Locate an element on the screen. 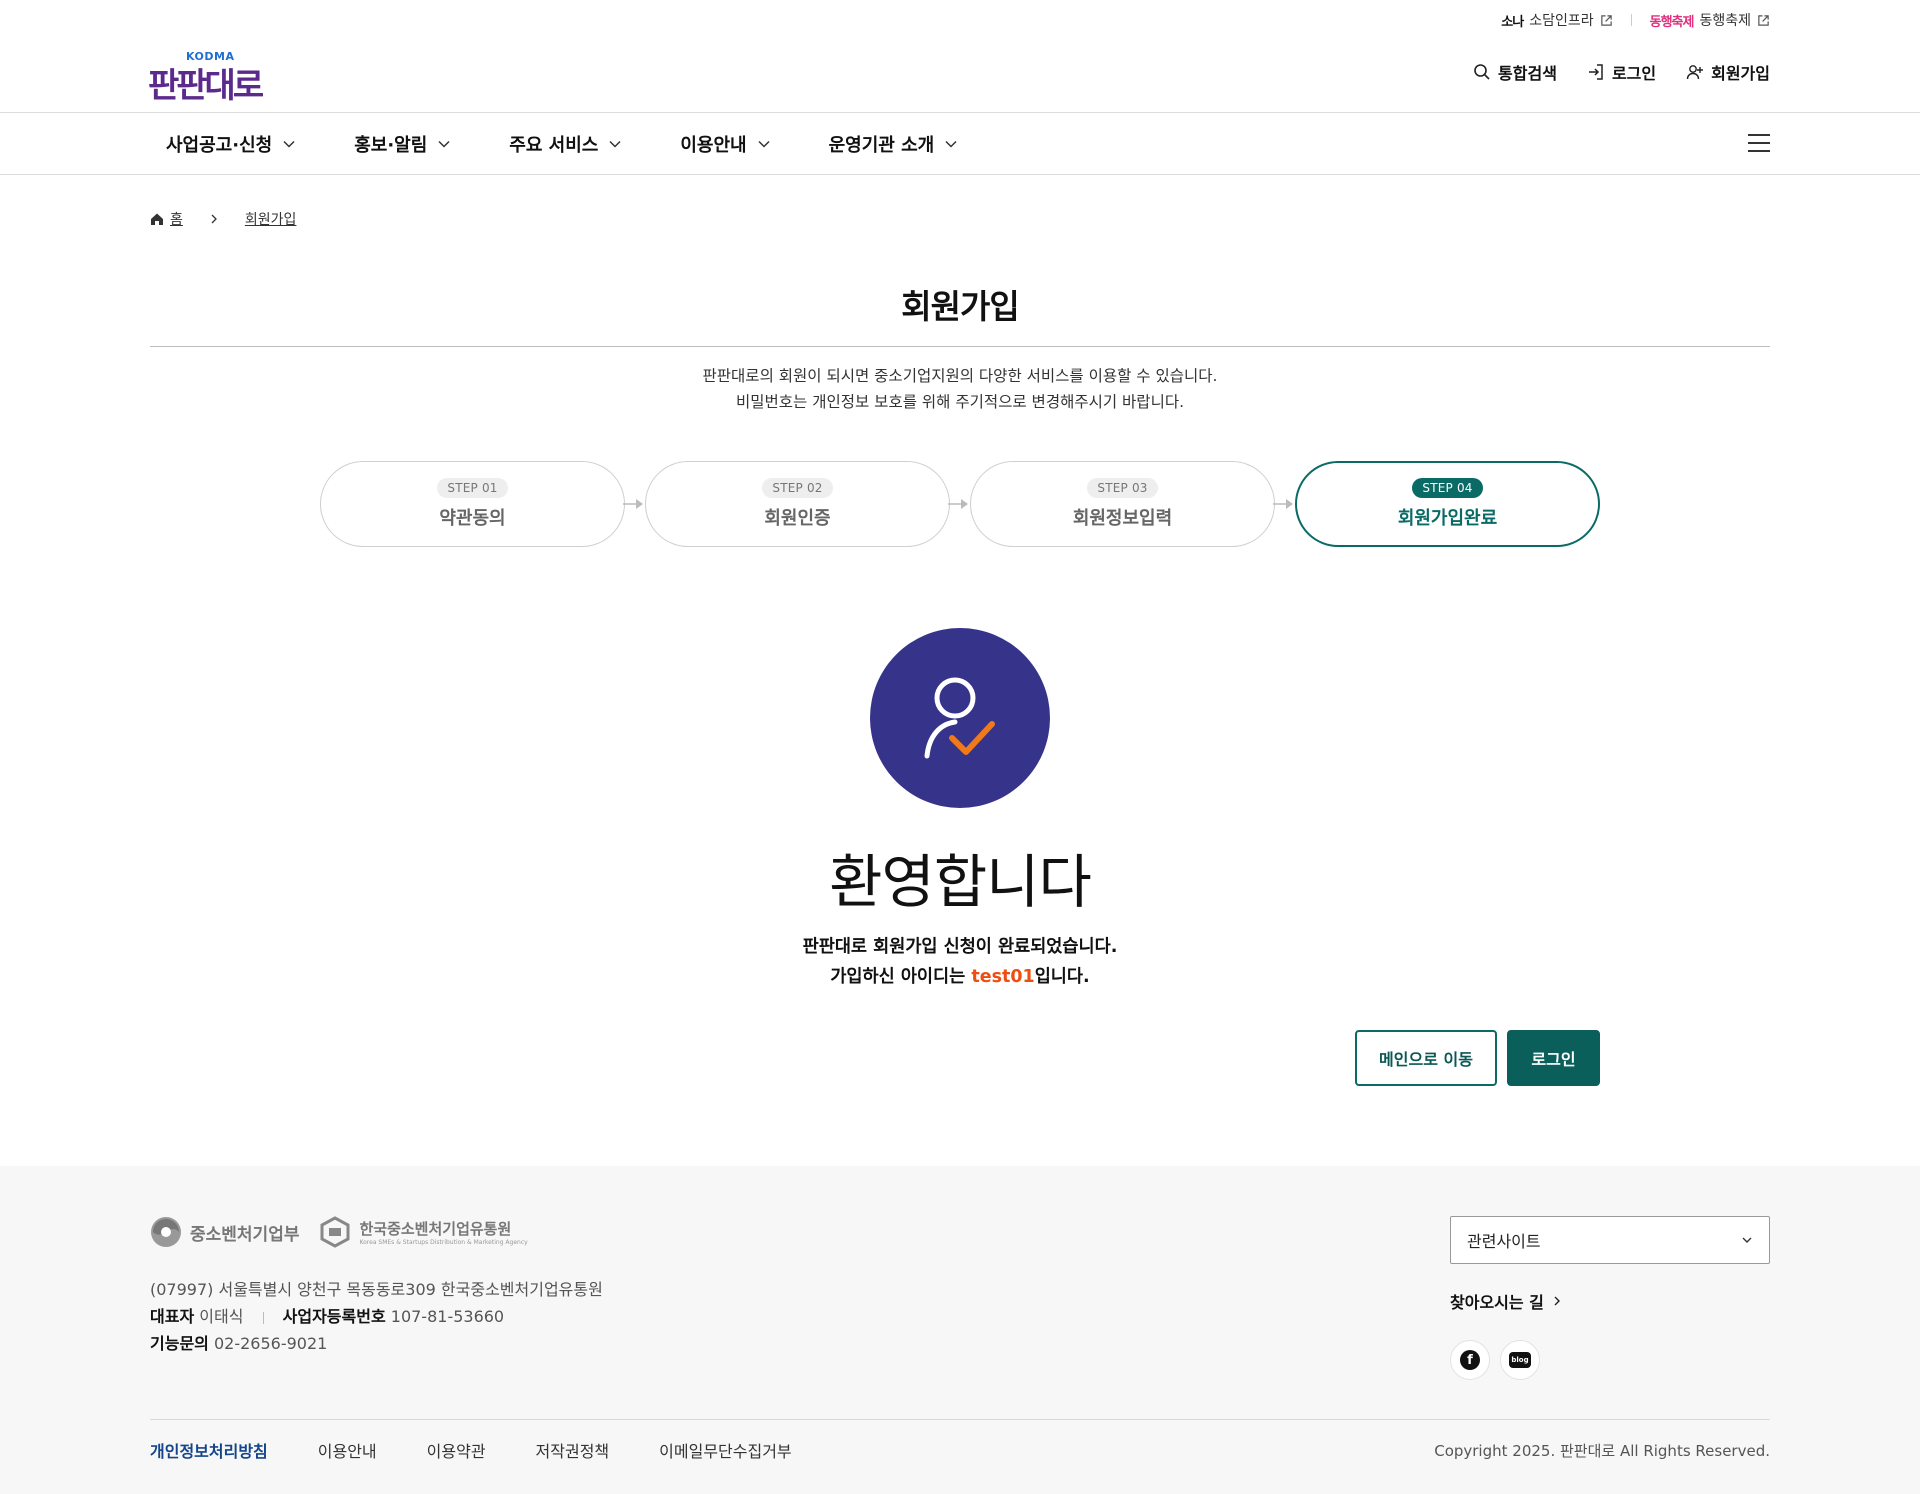  login-button: 로그인 is located at coordinates (1553, 1058).